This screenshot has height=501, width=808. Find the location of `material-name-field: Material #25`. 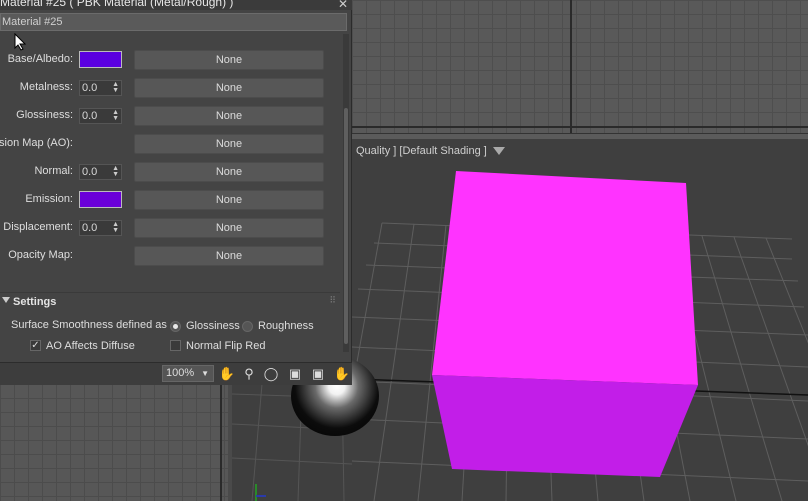

material-name-field: Material #25 is located at coordinates (173, 22).